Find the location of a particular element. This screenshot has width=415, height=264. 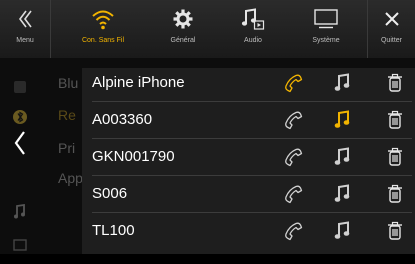

device-row: GKN001790 is located at coordinates (248, 157).